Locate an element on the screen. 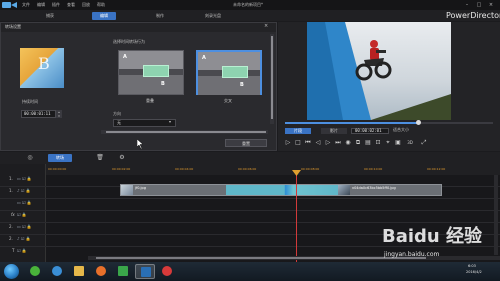 The image size is (500, 281). fx-track-controls: ☑ 🔒 is located at coordinates (22, 215).